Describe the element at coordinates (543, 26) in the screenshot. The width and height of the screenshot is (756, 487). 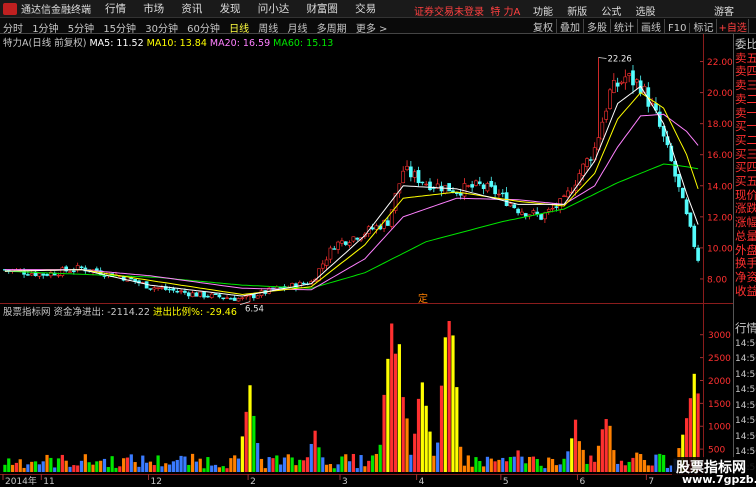
I see `adjust-button: 复权` at that location.